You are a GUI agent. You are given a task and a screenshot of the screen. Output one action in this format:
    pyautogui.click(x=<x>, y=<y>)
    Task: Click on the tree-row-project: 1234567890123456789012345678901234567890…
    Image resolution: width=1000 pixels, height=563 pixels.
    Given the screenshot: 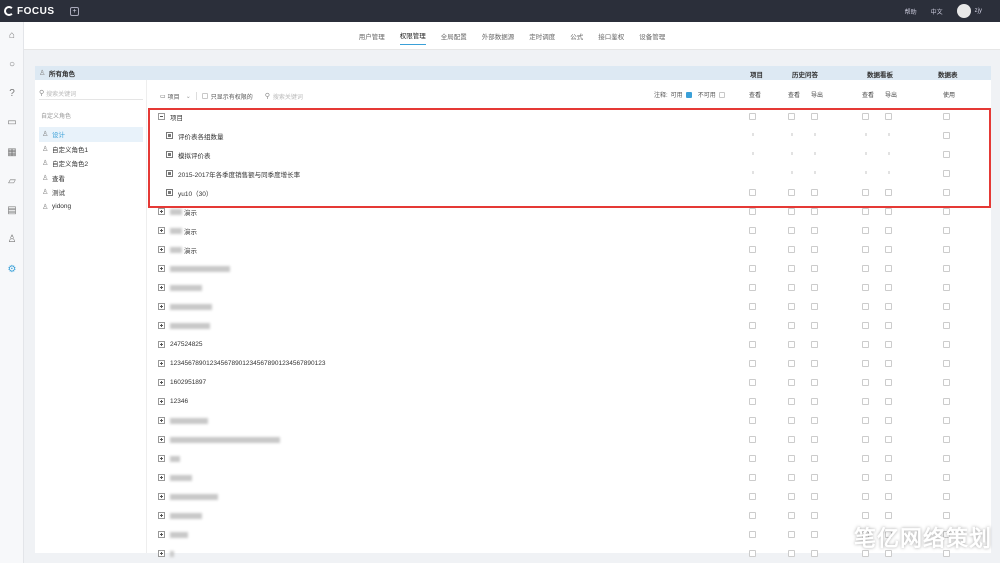 What is the action you would take?
    pyautogui.click(x=569, y=363)
    